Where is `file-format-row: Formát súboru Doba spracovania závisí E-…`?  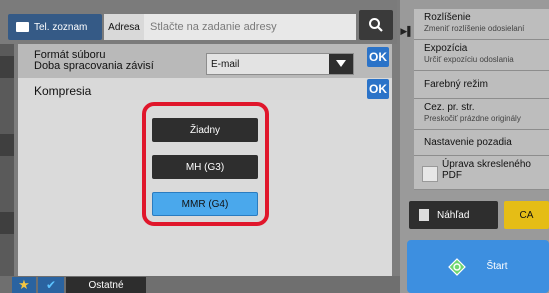
file-format-row: Formát súboru Doba spracovania závisí E-… is located at coordinates (205, 61).